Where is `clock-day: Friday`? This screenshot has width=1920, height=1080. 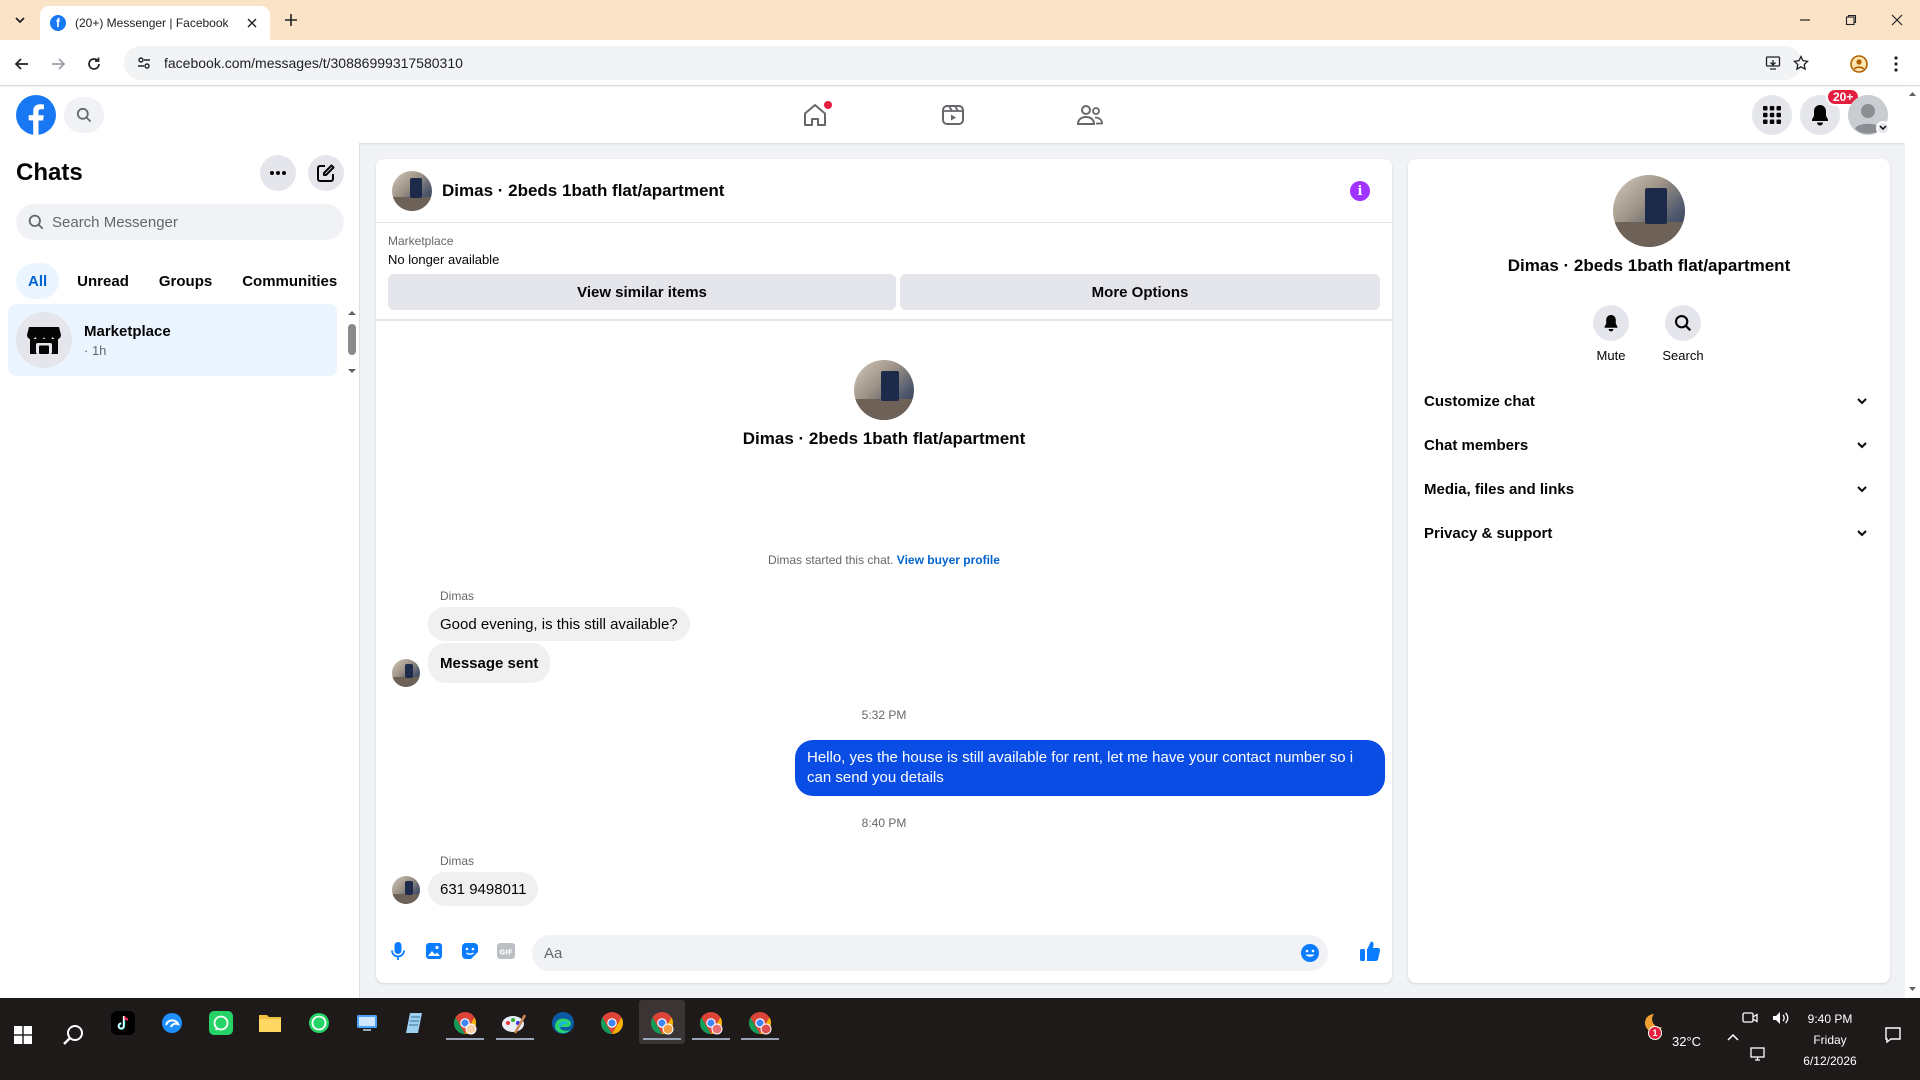
clock-day: Friday is located at coordinates (1830, 1040).